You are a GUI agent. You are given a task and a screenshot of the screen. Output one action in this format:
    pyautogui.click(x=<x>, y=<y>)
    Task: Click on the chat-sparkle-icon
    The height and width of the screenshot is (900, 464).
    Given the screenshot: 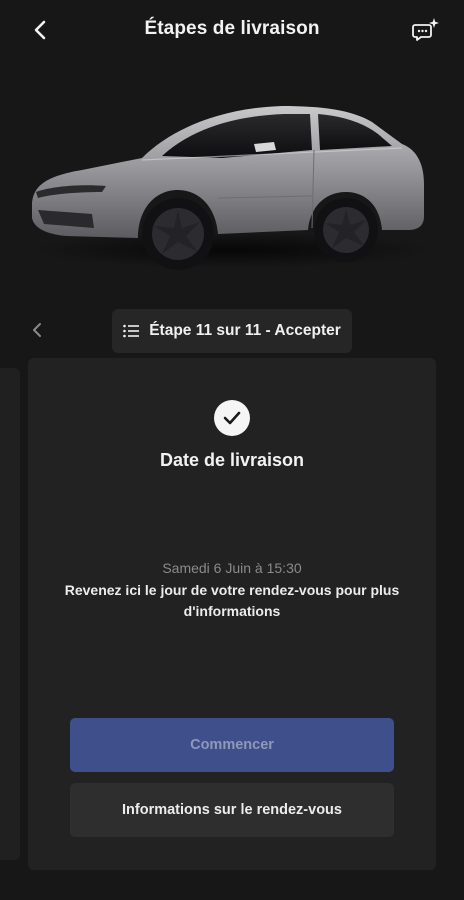 What is the action you would take?
    pyautogui.click(x=425, y=29)
    